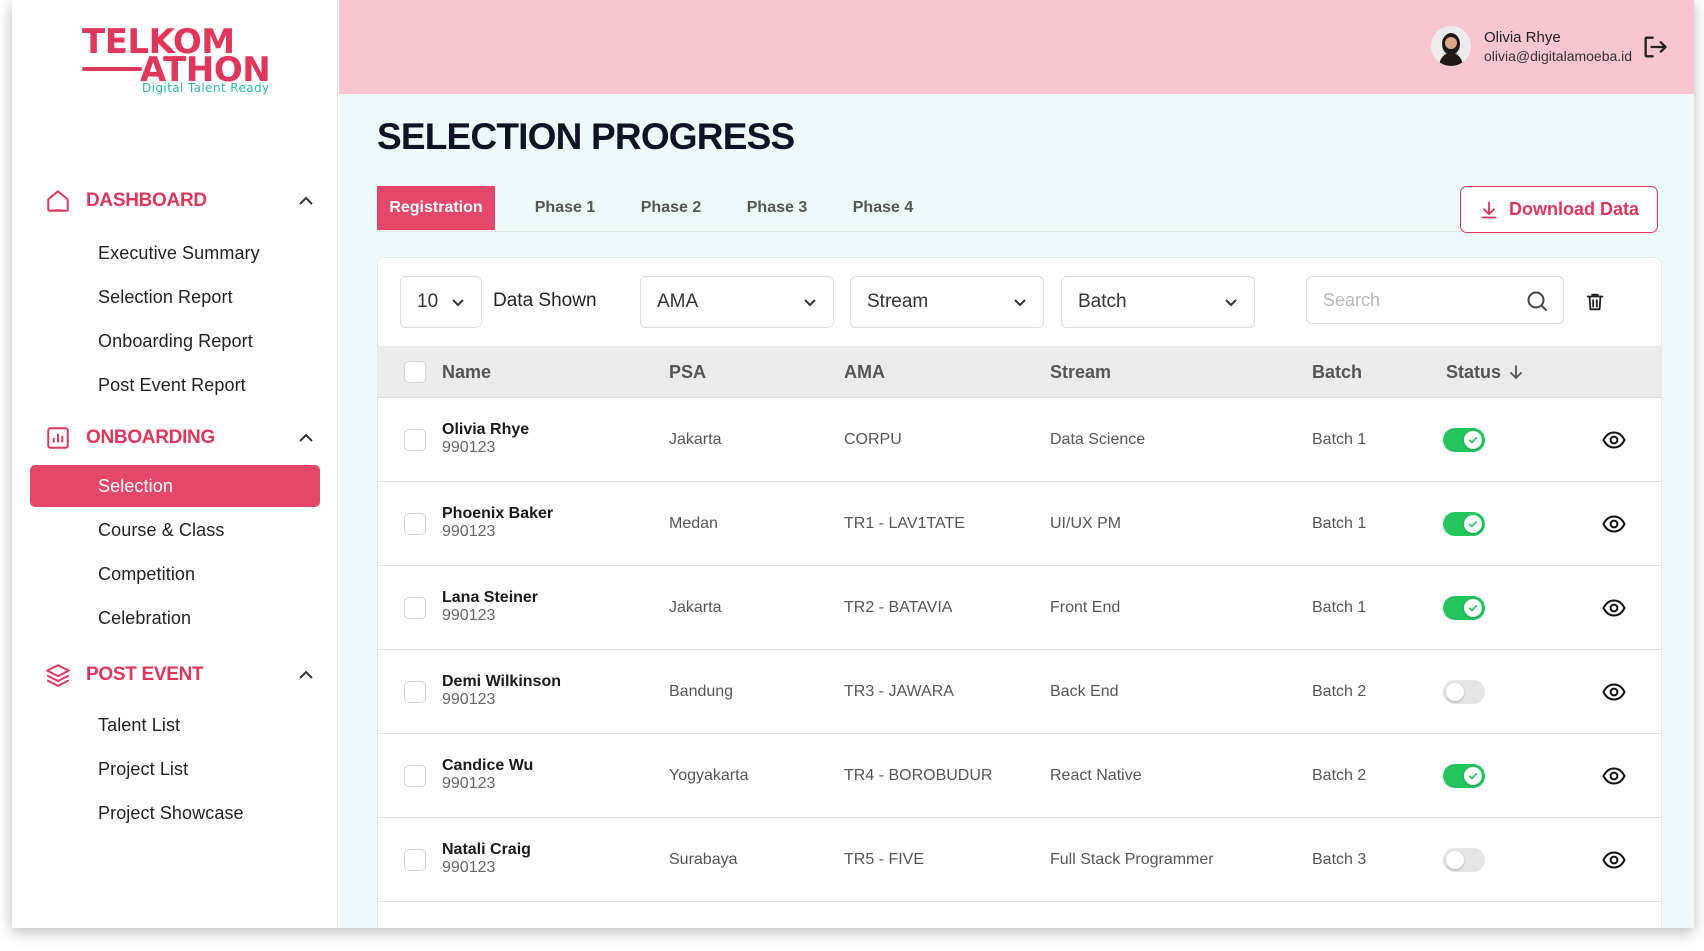  What do you see at coordinates (1595, 302) in the screenshot?
I see `trash-icon` at bounding box center [1595, 302].